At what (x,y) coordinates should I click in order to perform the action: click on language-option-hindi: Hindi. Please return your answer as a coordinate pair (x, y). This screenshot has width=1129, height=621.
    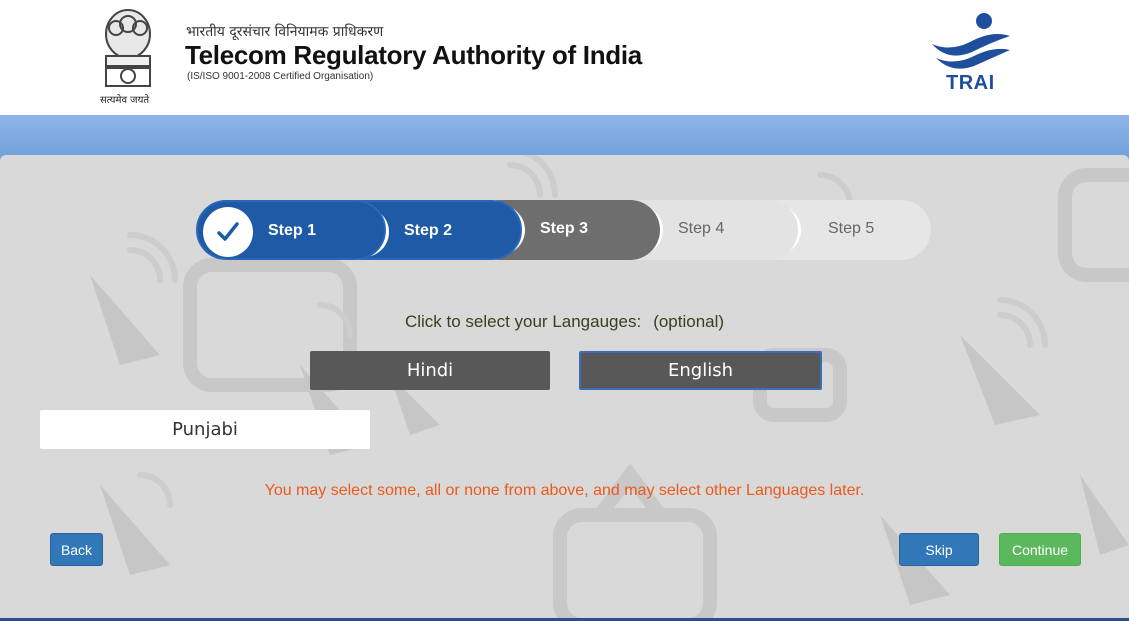
    Looking at the image, I should click on (430, 370).